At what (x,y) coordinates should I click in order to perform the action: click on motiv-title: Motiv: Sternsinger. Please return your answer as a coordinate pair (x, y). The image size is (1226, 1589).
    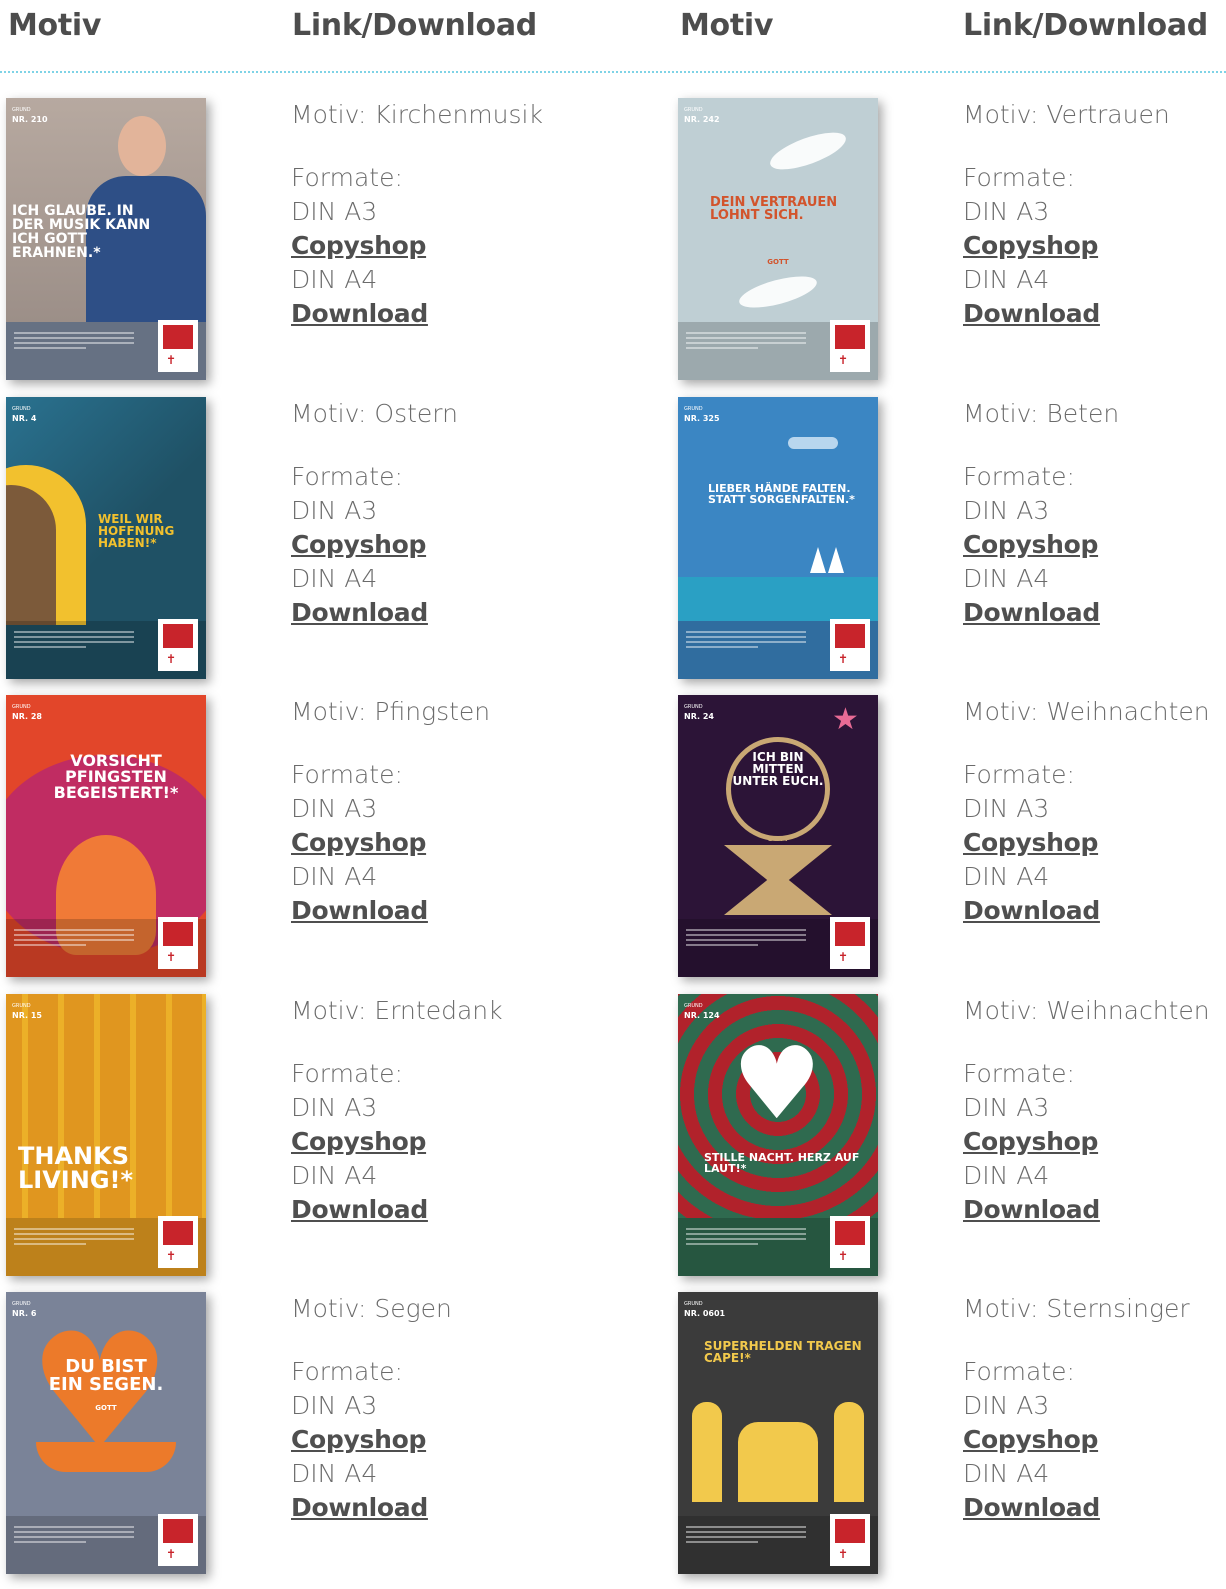
    Looking at the image, I should click on (1076, 1308).